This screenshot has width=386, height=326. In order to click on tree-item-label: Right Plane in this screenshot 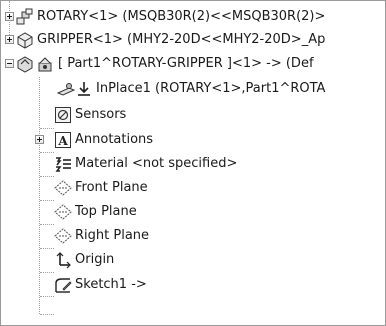, I will do `click(112, 235)`.